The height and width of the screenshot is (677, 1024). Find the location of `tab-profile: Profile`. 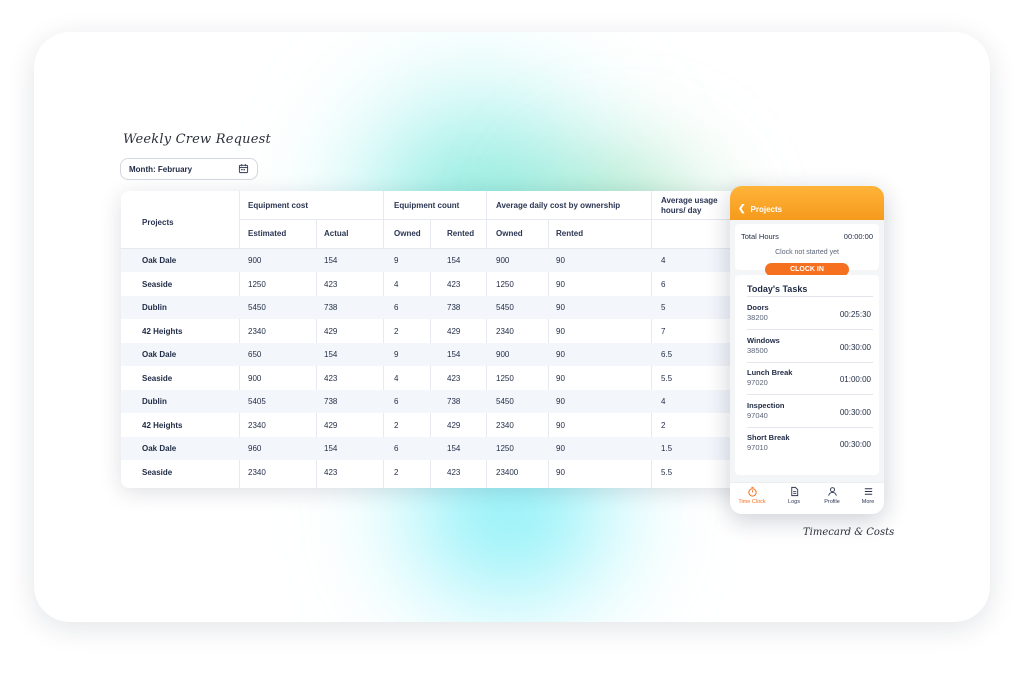

tab-profile: Profile is located at coordinates (832, 495).